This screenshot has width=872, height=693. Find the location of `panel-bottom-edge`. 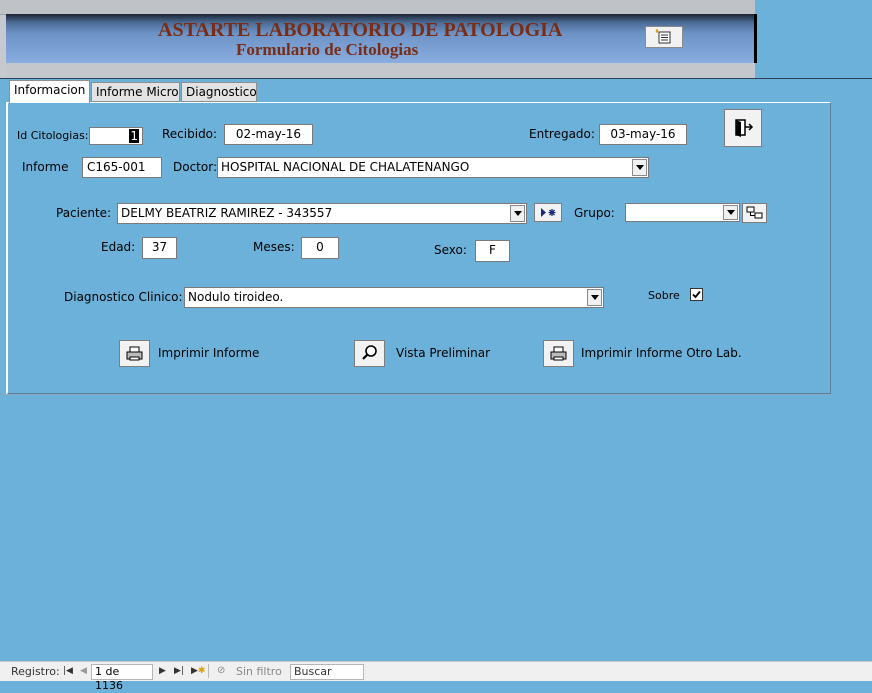

panel-bottom-edge is located at coordinates (415, 394).